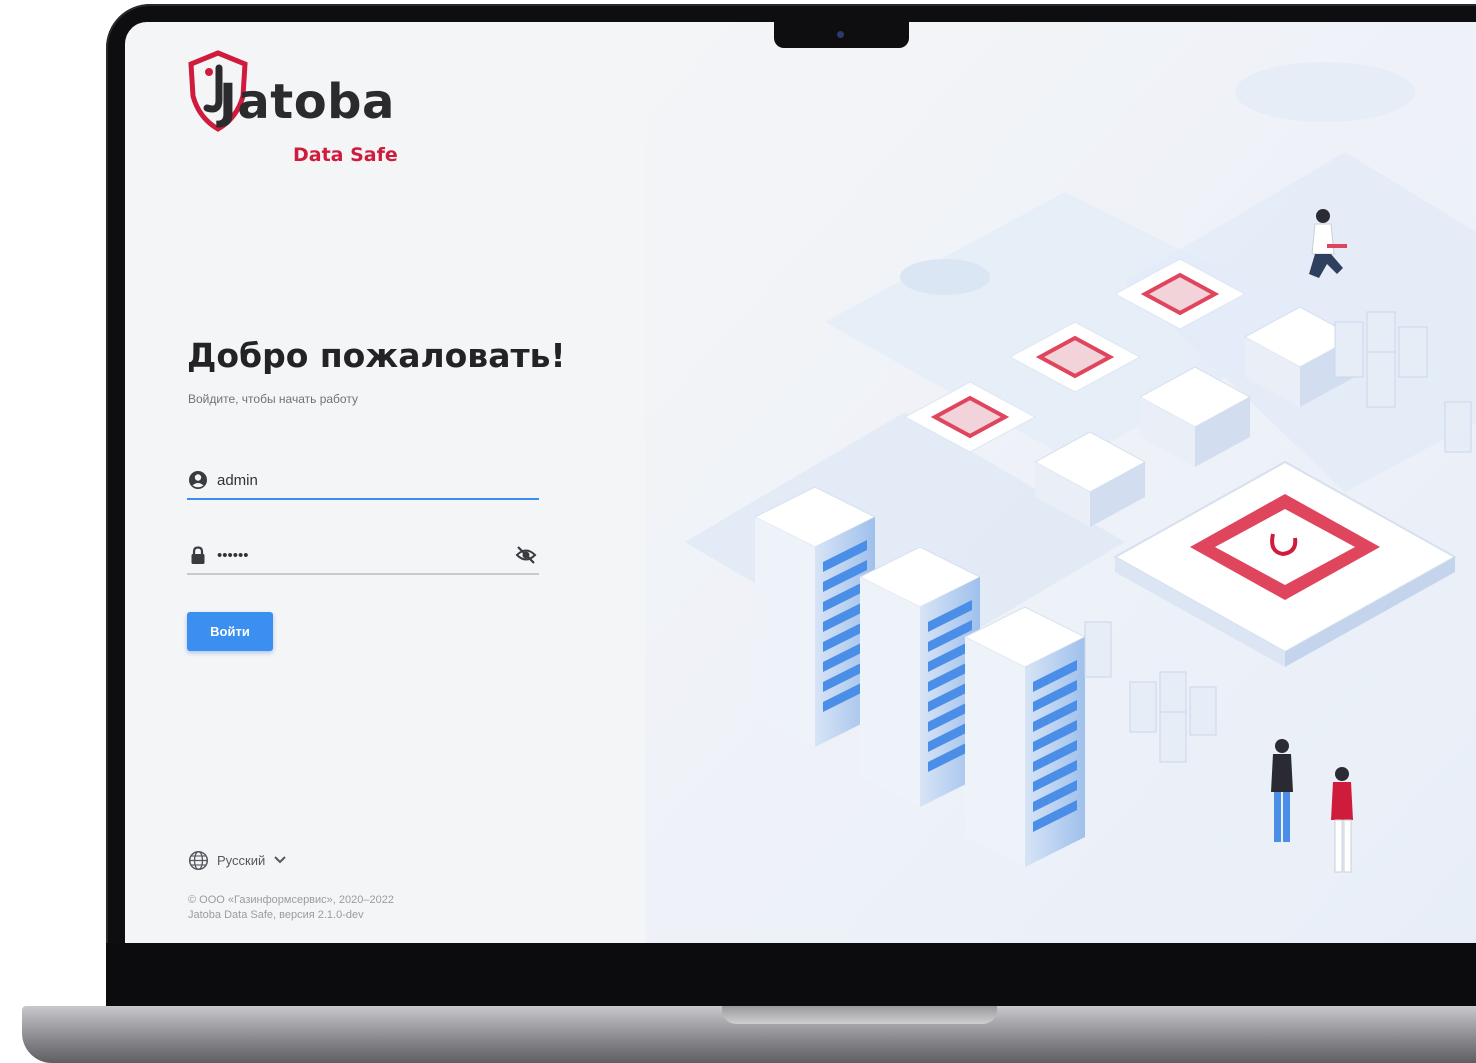  Describe the element at coordinates (198, 860) in the screenshot. I see `globe-icon` at that location.